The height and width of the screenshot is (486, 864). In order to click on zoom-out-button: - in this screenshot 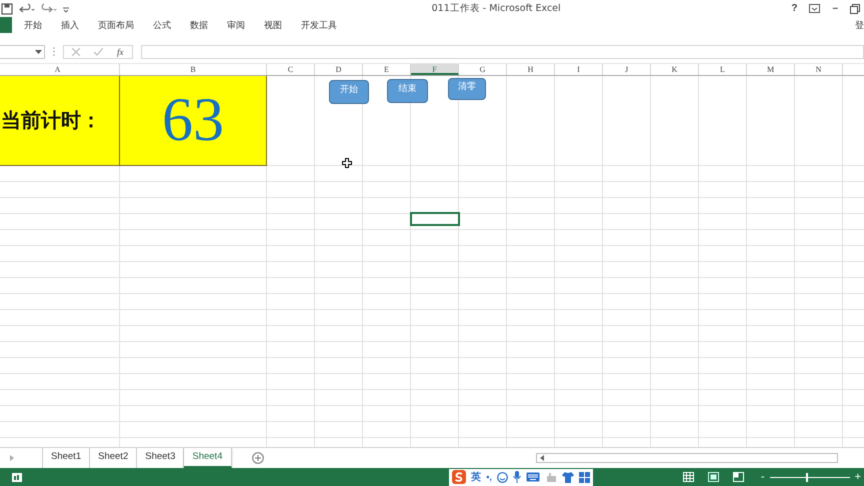, I will do `click(762, 477)`.